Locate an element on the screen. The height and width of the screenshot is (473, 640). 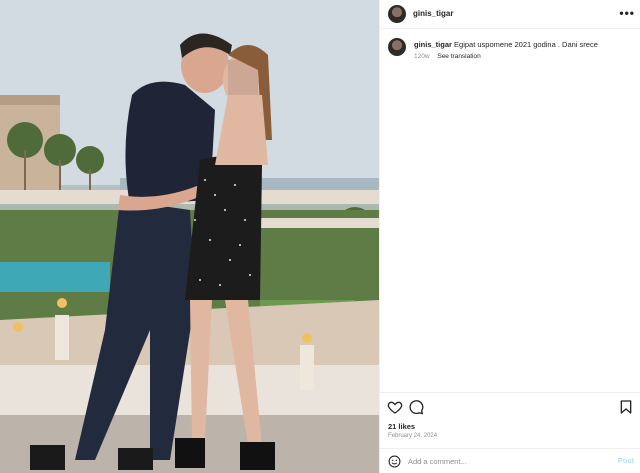
comment-input is located at coordinates (508, 461).